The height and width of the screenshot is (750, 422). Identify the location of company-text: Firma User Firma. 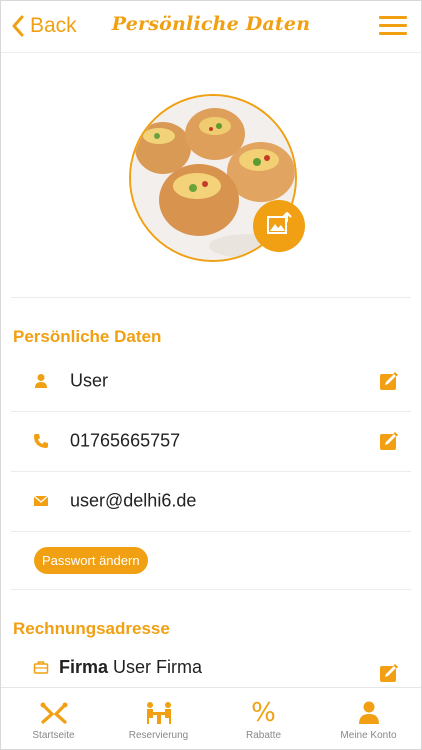
(130, 667).